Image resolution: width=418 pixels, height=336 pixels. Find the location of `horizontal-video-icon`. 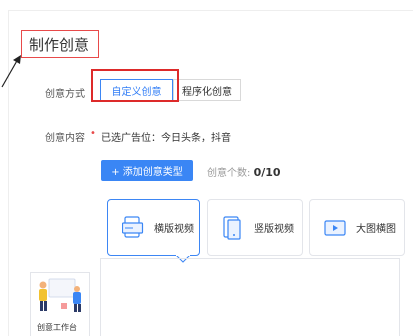

horizontal-video-icon is located at coordinates (133, 226).